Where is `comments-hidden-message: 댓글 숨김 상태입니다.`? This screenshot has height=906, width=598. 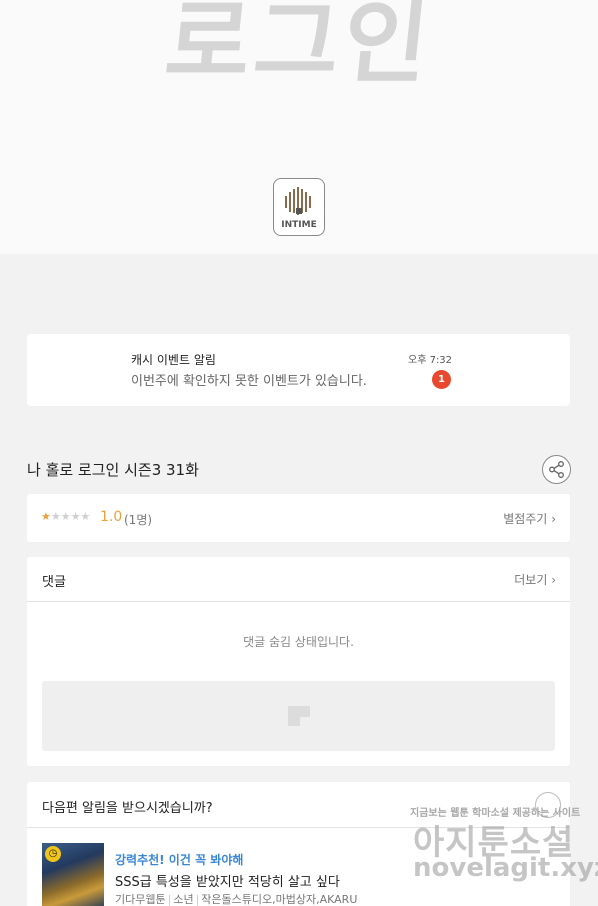
comments-hidden-message: 댓글 숨김 상태입니다. is located at coordinates (298, 642).